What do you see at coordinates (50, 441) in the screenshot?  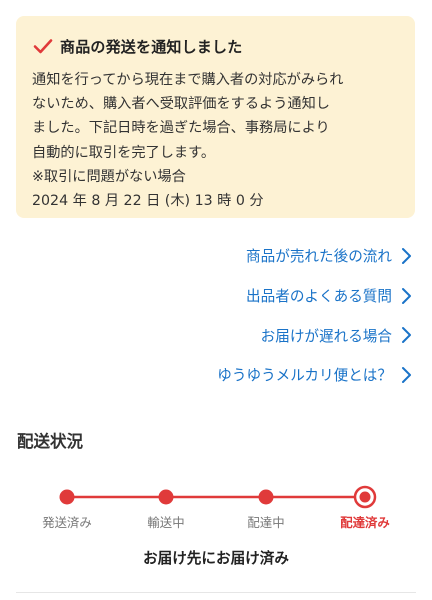 I see `shipping-status-title: 配送状況` at bounding box center [50, 441].